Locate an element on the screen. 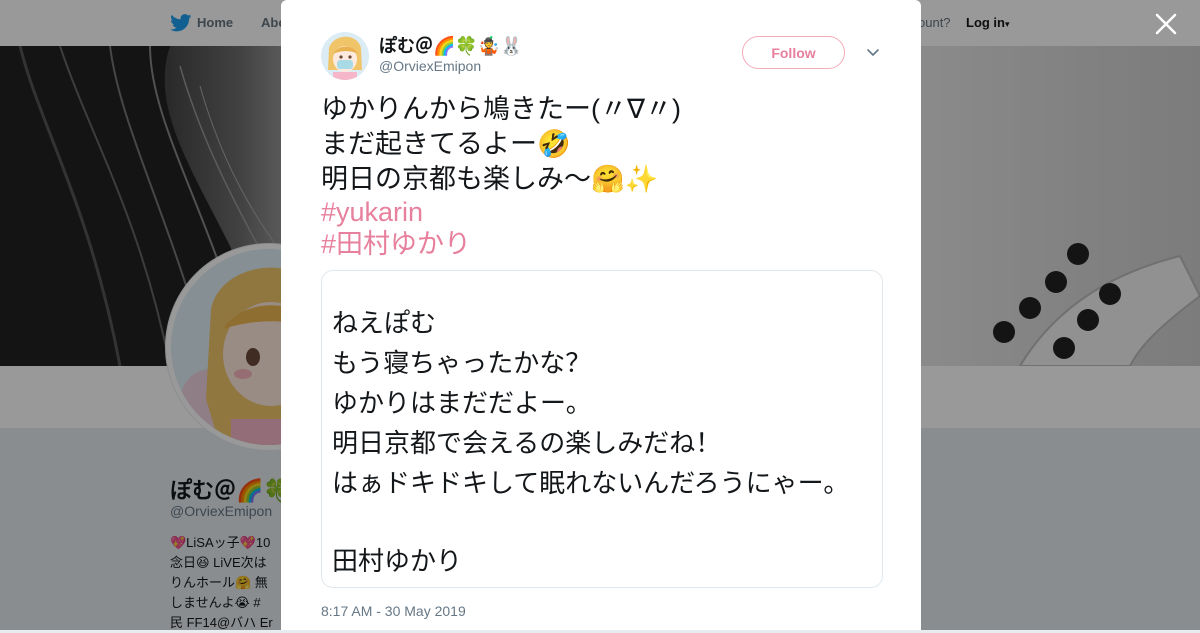 The width and height of the screenshot is (1200, 633). tweet-author-avatar is located at coordinates (345, 56).